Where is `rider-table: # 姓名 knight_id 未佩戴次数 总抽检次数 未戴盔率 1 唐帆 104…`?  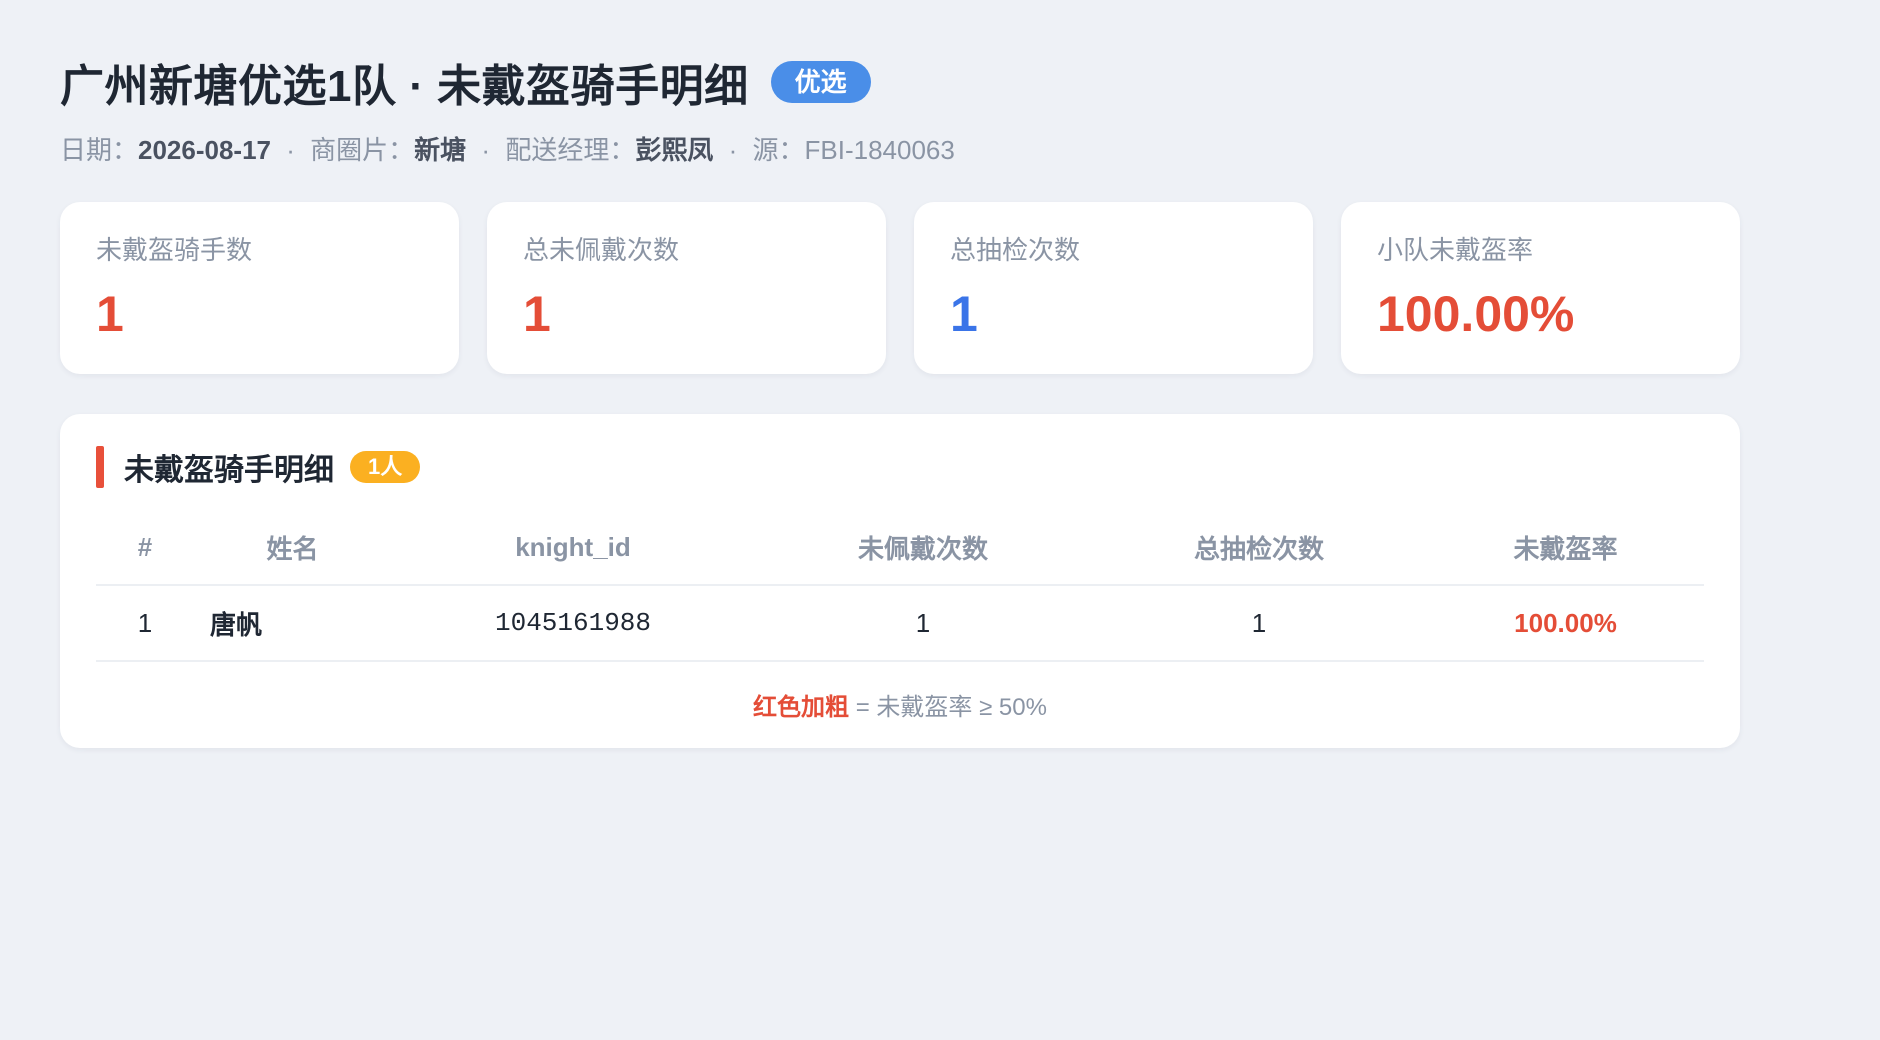
rider-table: # 姓名 knight_id 未佩戴次数 总抽检次数 未戴盔率 1 唐帆 104… is located at coordinates (900, 586).